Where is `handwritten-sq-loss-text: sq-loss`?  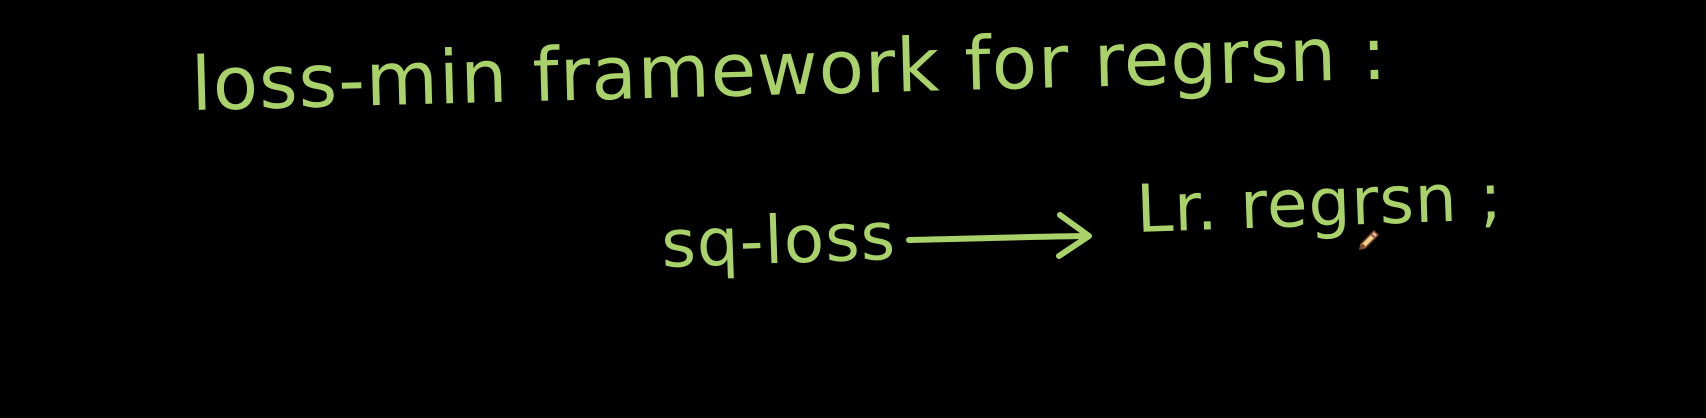 handwritten-sq-loss-text: sq-loss is located at coordinates (779, 240).